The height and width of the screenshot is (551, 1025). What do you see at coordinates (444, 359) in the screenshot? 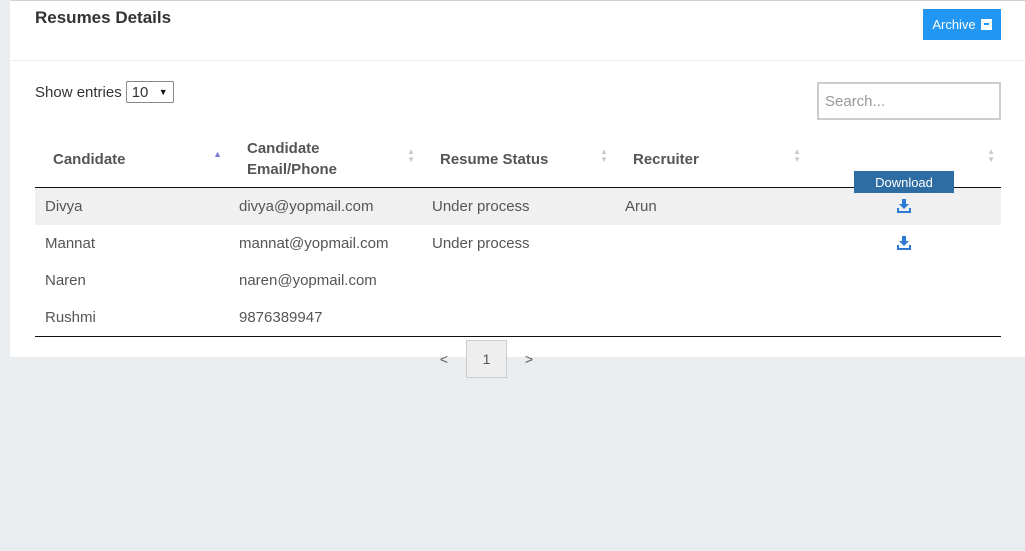
I see `pagination-prev: <` at bounding box center [444, 359].